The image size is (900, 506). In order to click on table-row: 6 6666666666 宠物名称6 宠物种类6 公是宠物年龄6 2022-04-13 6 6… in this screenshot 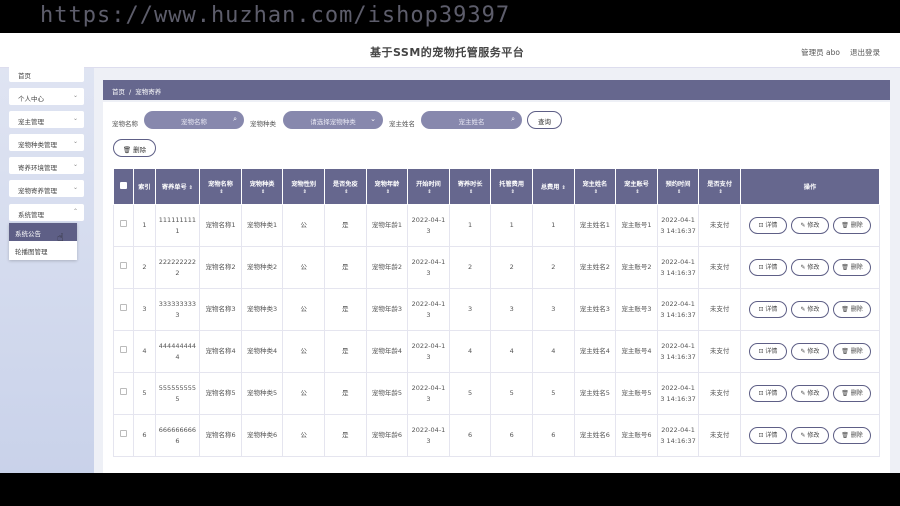, I will do `click(496, 435)`.